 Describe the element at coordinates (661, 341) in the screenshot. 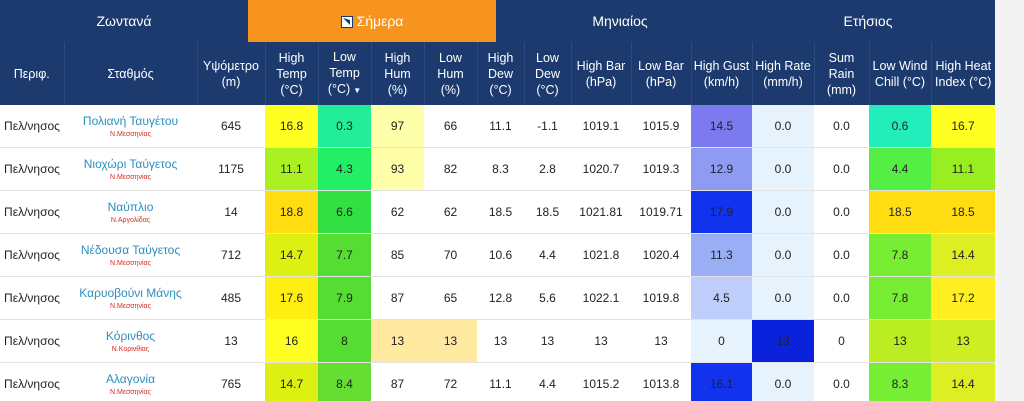

I see `low-bar-cell: 13` at that location.